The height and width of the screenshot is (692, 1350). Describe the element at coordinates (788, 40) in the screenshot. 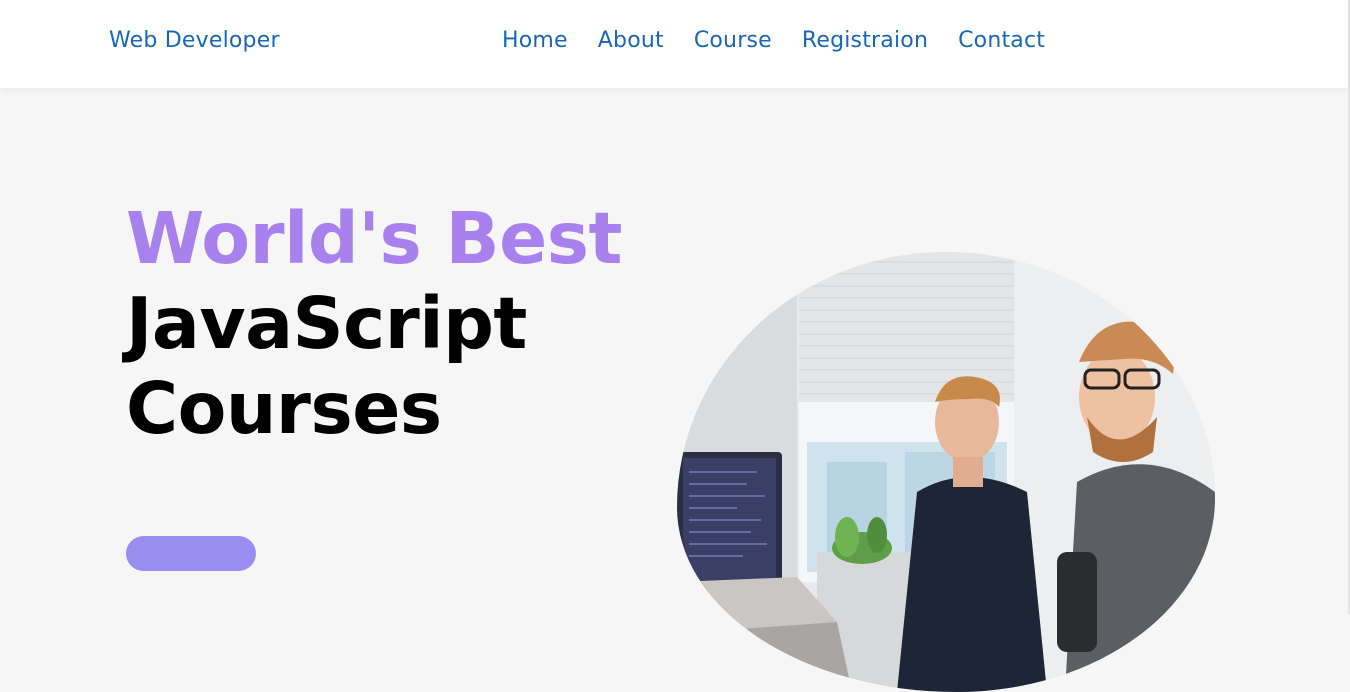

I see `main-nav: Home About Course Registraion Contact` at that location.